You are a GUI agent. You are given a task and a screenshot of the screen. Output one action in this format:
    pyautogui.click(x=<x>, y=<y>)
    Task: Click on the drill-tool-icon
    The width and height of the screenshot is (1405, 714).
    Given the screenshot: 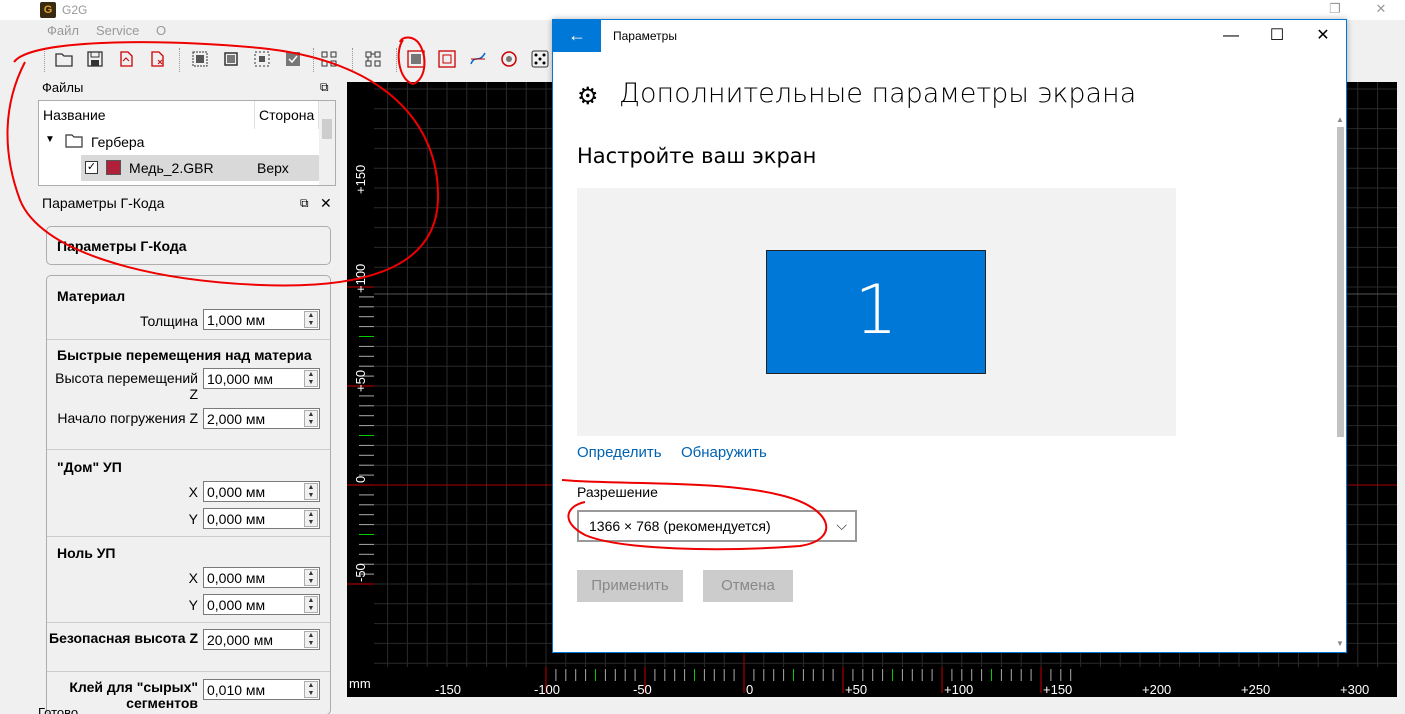 What is the action you would take?
    pyautogui.click(x=509, y=59)
    